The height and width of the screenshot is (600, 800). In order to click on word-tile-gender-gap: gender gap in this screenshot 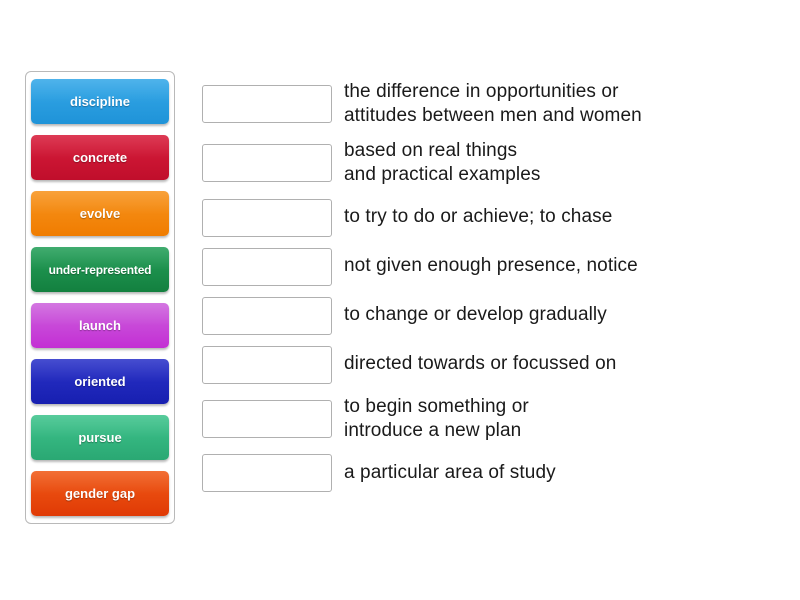, I will do `click(100, 493)`.